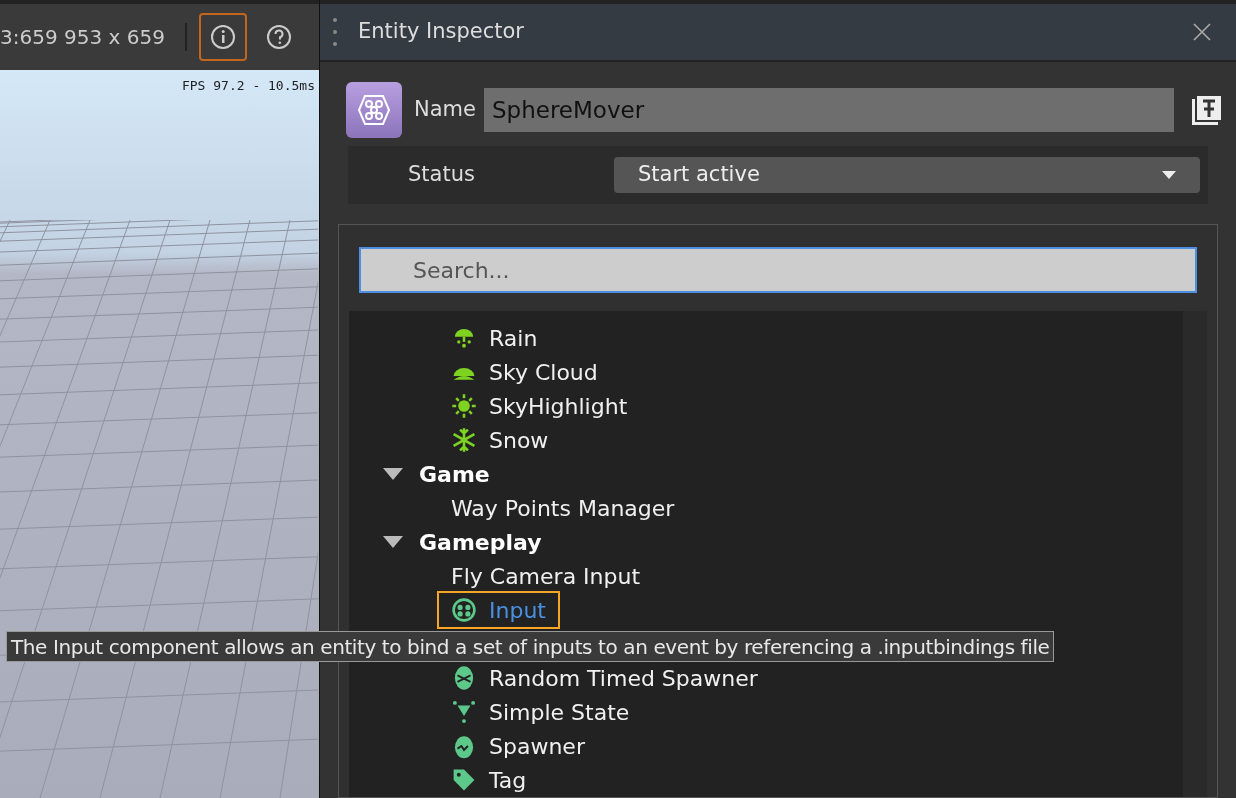 This screenshot has height=798, width=1236. What do you see at coordinates (828, 110) in the screenshot?
I see `name-field: SphereMover` at bounding box center [828, 110].